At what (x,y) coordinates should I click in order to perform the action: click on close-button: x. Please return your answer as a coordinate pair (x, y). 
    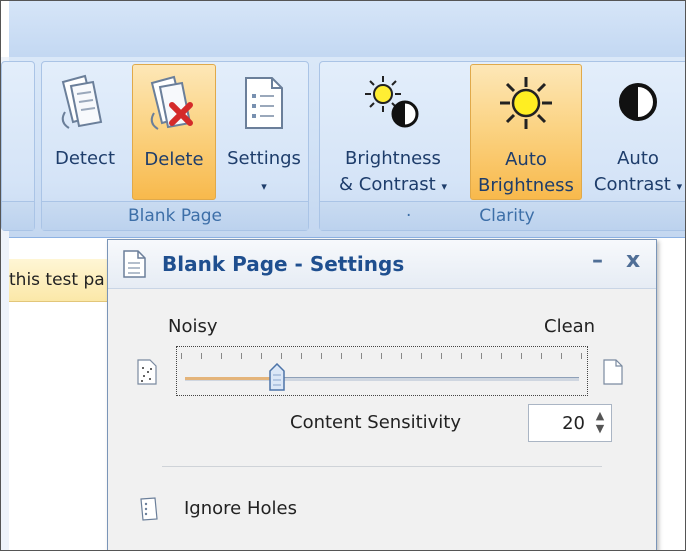
    Looking at the image, I should click on (633, 260).